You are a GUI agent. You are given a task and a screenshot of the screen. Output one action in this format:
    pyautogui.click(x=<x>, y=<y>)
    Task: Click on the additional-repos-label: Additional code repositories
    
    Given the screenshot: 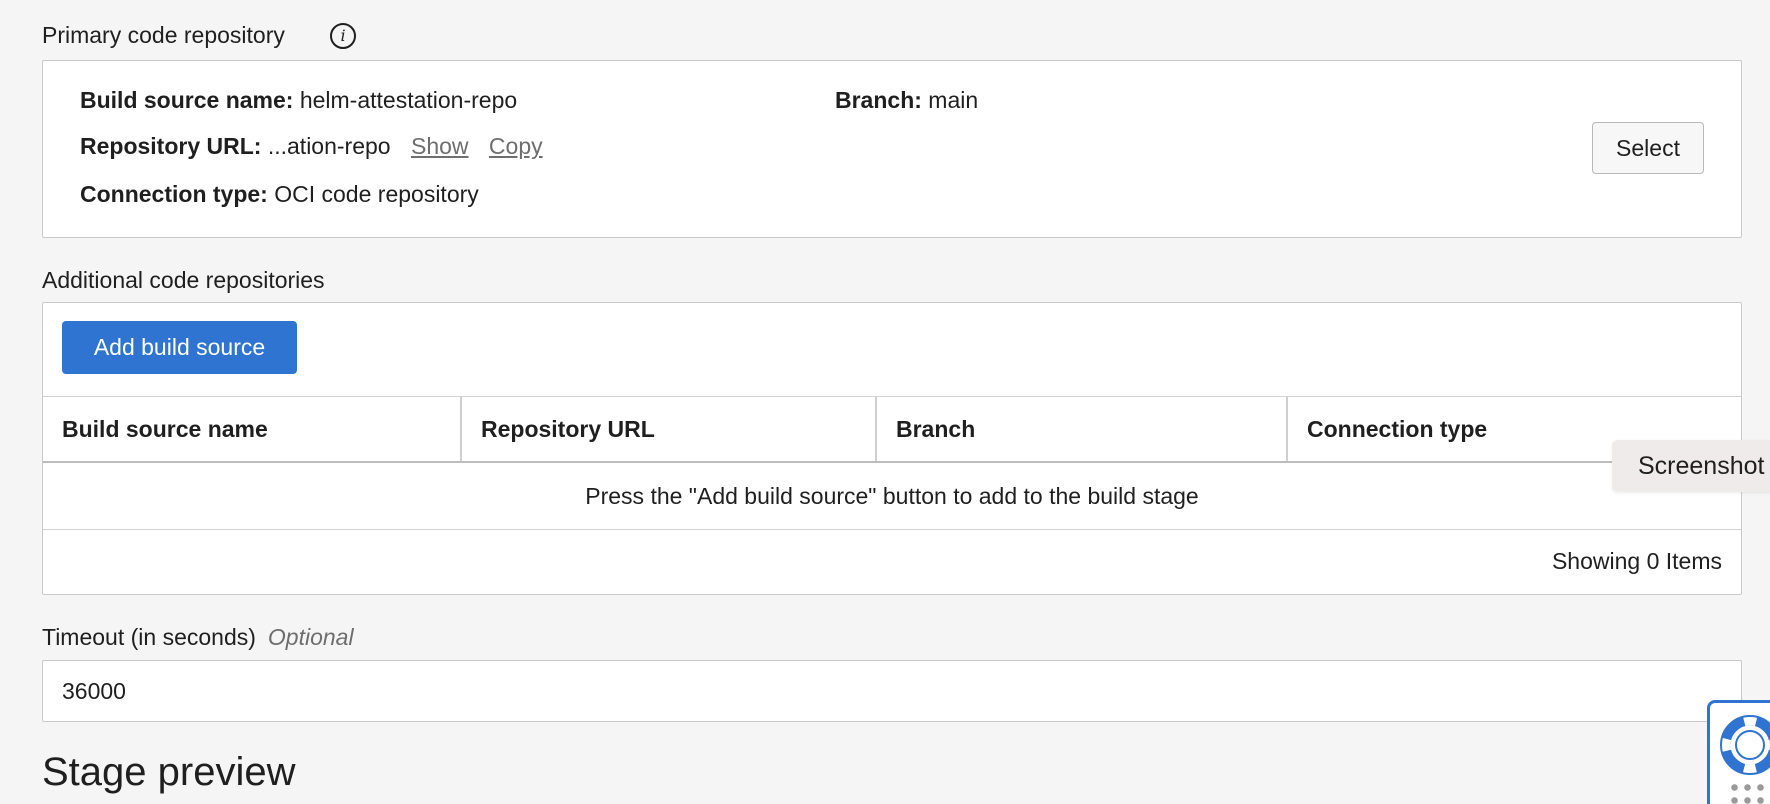 What is the action you would take?
    pyautogui.click(x=183, y=280)
    